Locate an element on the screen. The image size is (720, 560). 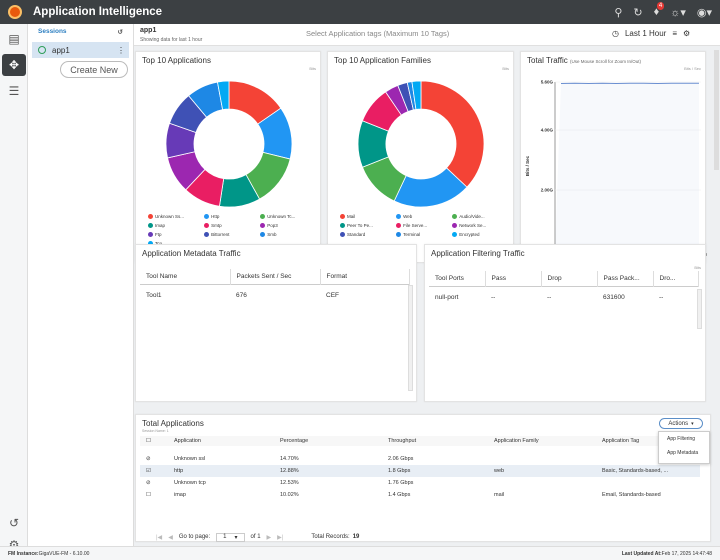
legend-label: Mail is located at coordinates (351, 216).